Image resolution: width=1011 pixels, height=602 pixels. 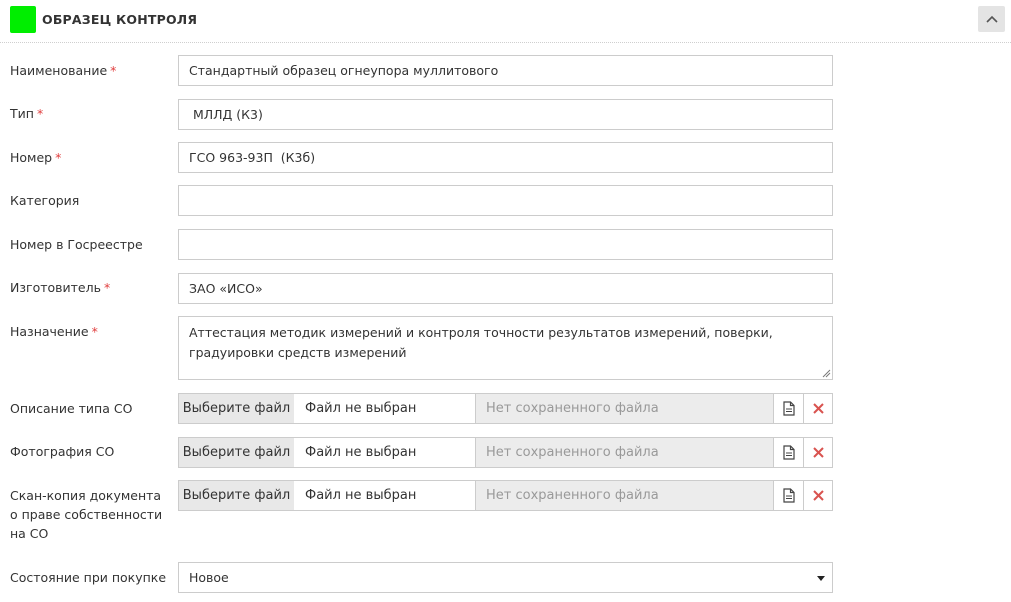 What do you see at coordinates (209, 577) in the screenshot?
I see `condition-selected-value: Новое` at bounding box center [209, 577].